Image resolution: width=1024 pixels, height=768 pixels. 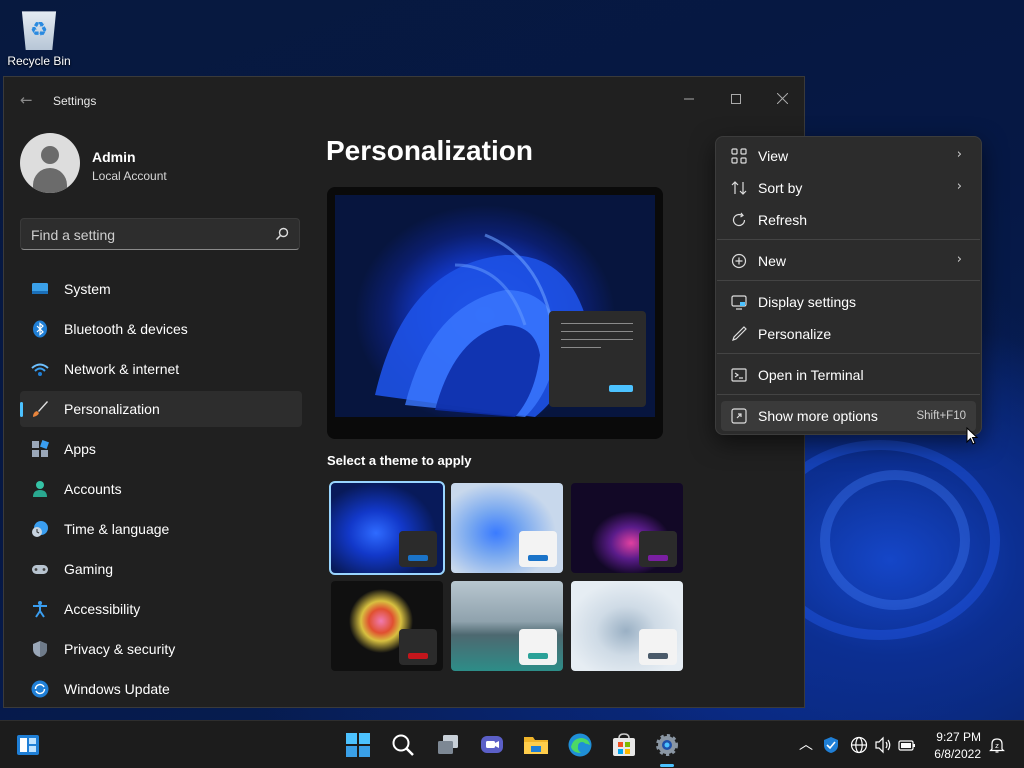 What do you see at coordinates (495, 313) in the screenshot?
I see `theme-preview` at bounding box center [495, 313].